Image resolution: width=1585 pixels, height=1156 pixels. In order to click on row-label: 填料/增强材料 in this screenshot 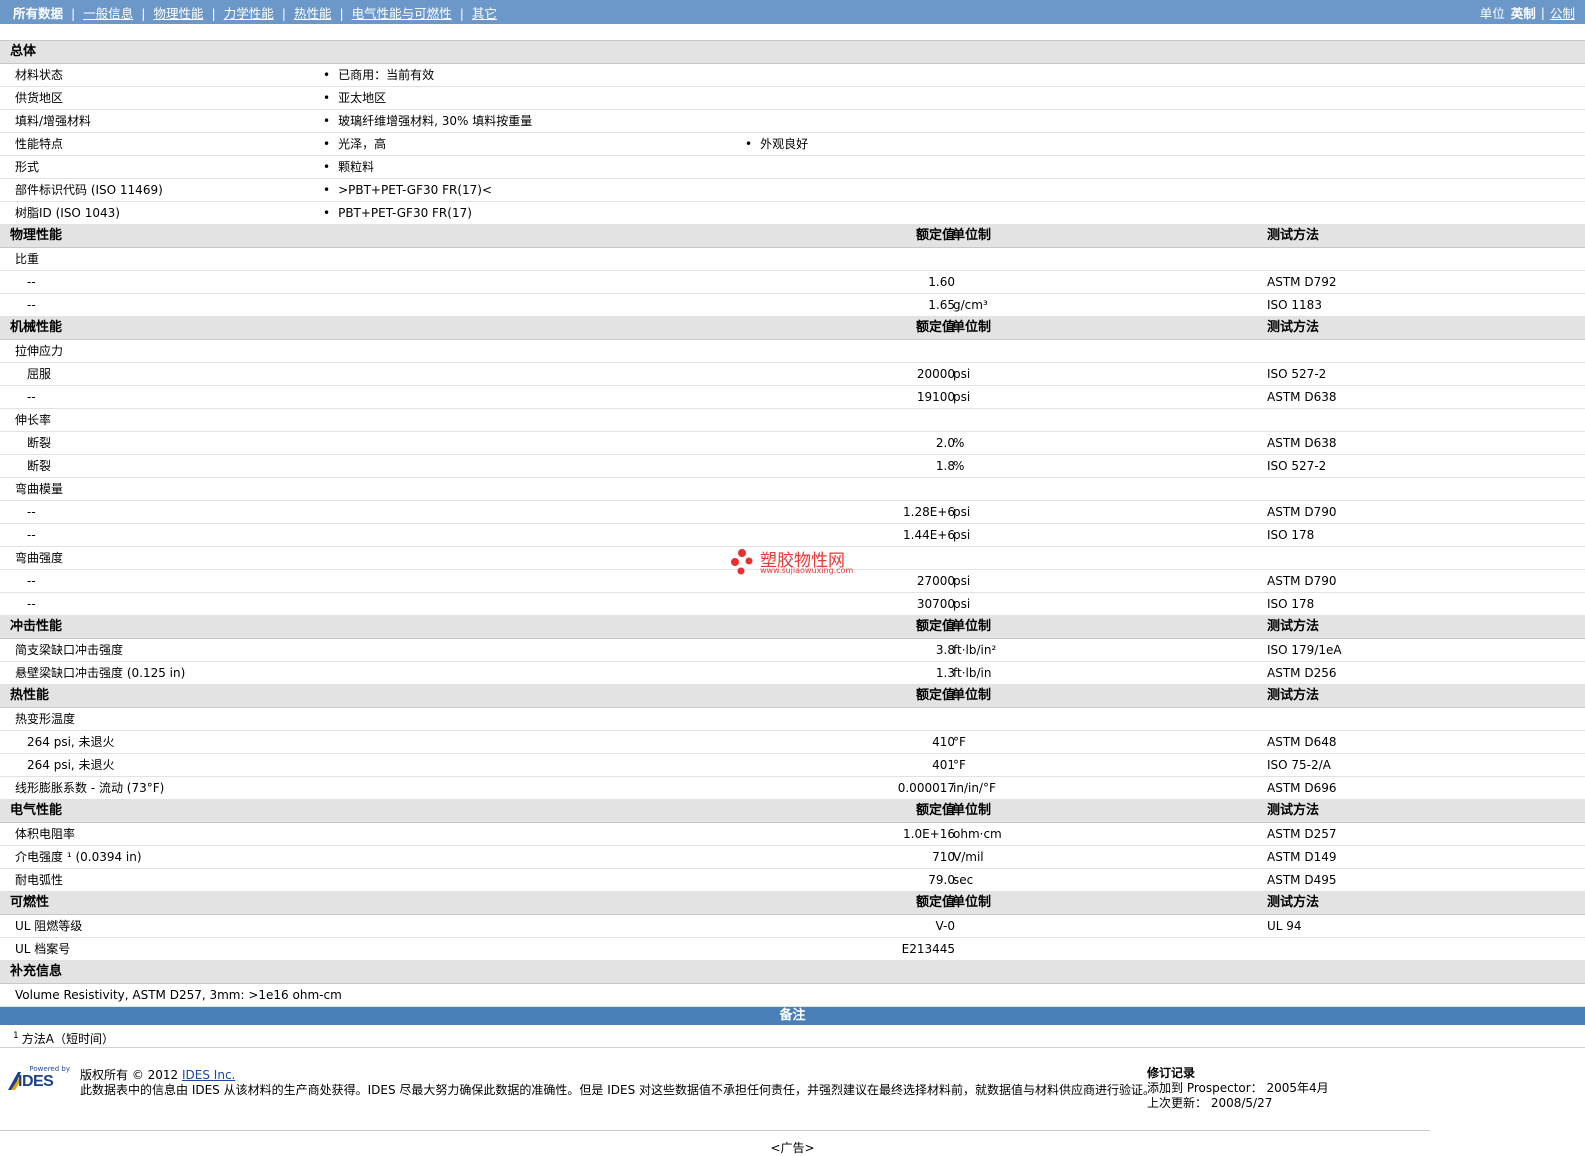, I will do `click(53, 121)`.